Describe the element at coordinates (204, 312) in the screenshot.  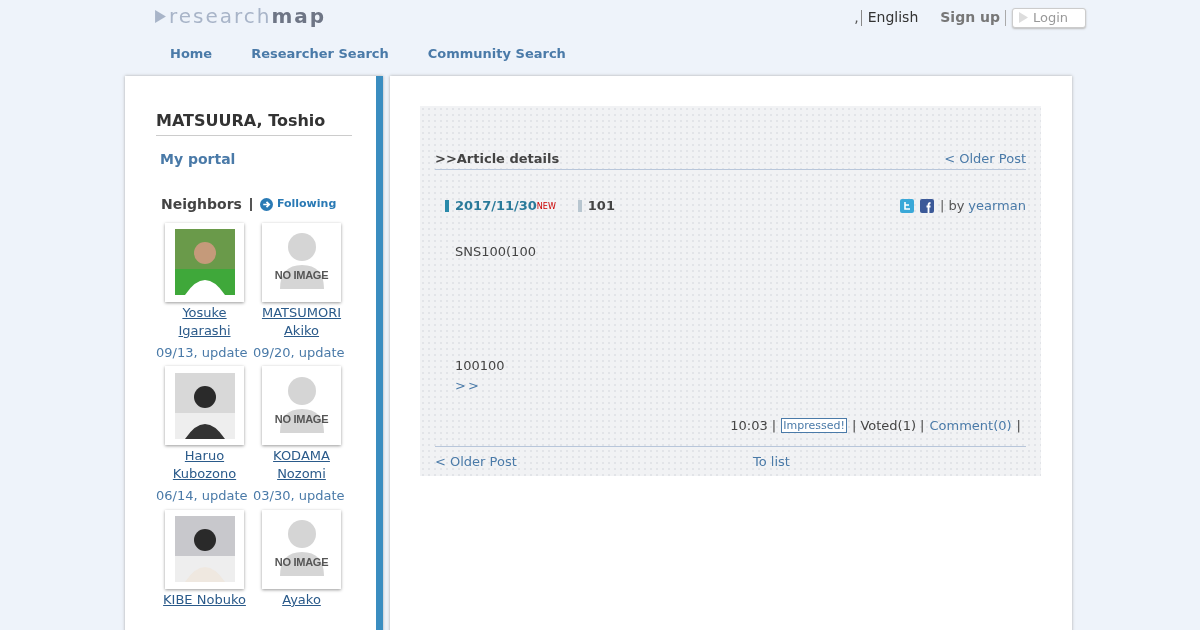
I see `neighbor-name-link: Yosuke` at that location.